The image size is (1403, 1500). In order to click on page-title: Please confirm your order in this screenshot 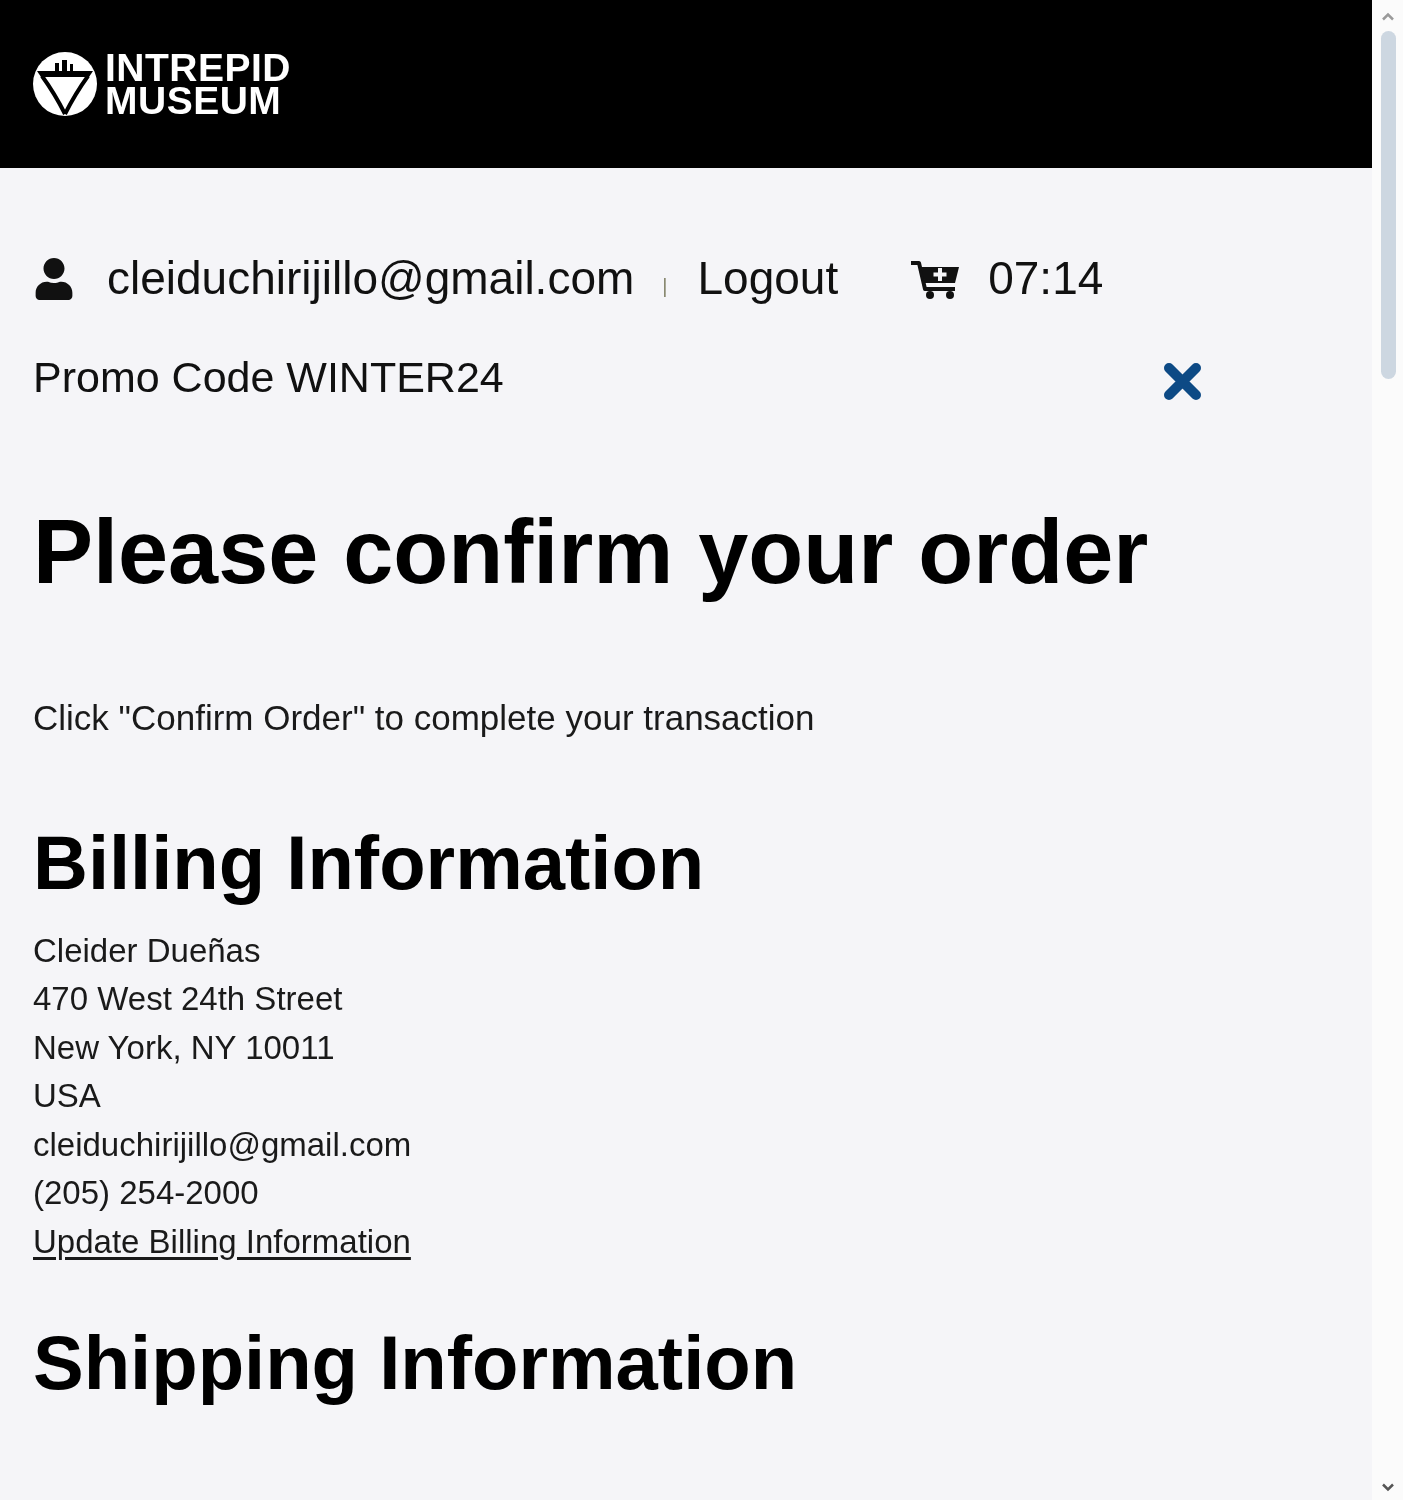, I will do `click(591, 552)`.